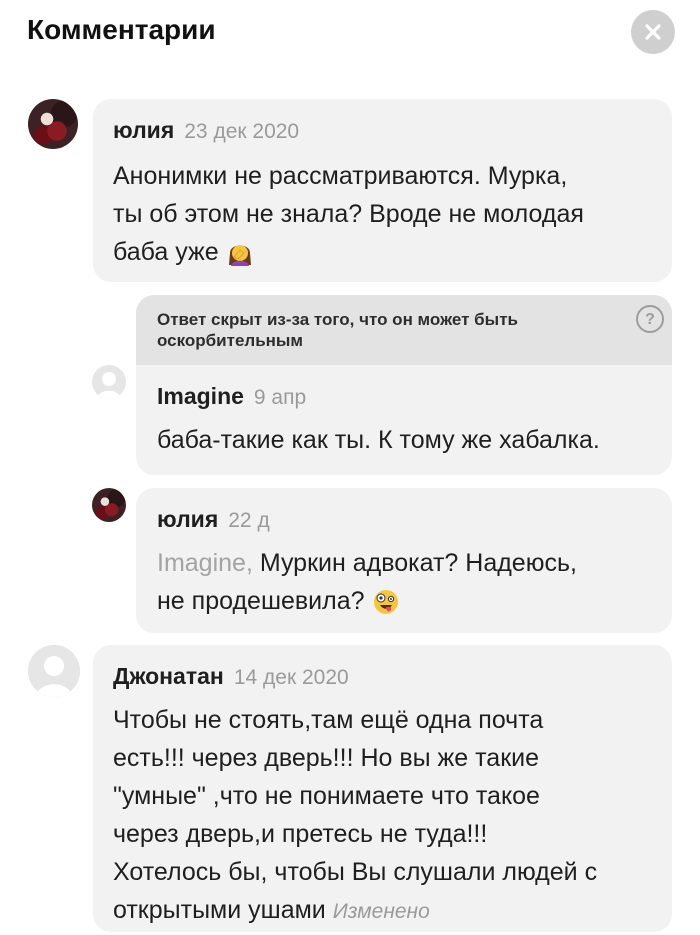 The width and height of the screenshot is (700, 935). Describe the element at coordinates (249, 520) in the screenshot. I see `comment-date: 22 д` at that location.